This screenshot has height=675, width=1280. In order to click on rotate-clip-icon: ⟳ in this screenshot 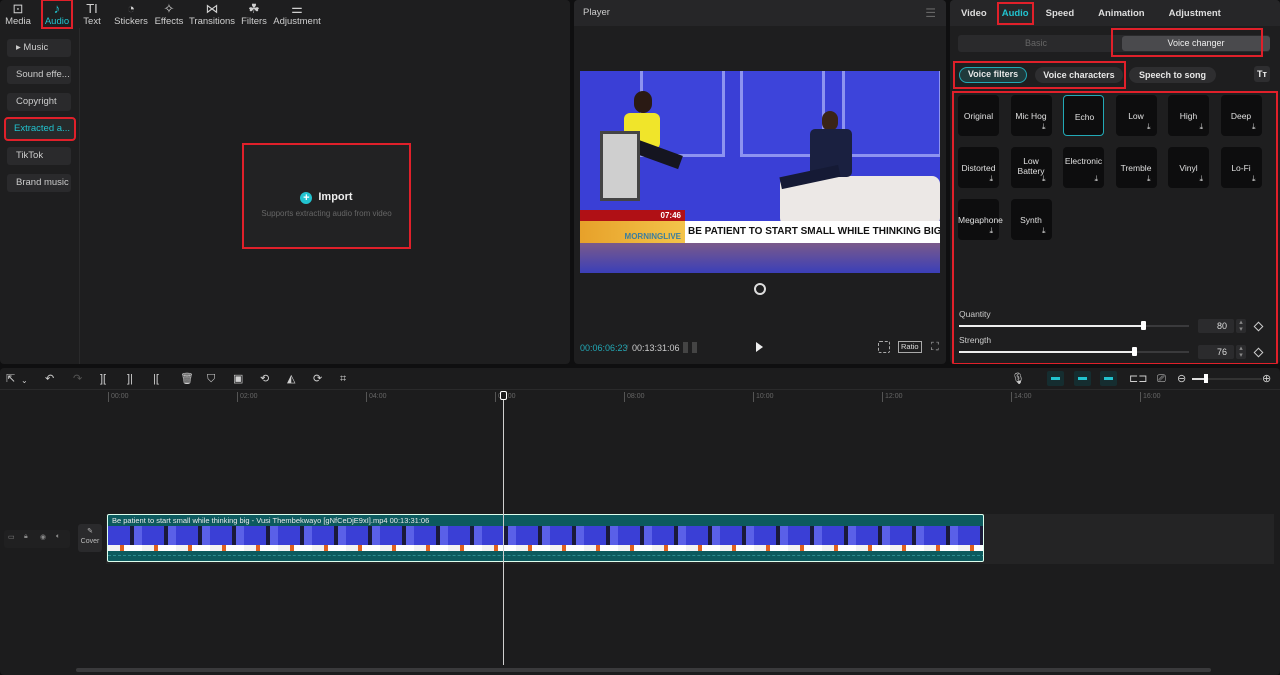, I will do `click(317, 379)`.